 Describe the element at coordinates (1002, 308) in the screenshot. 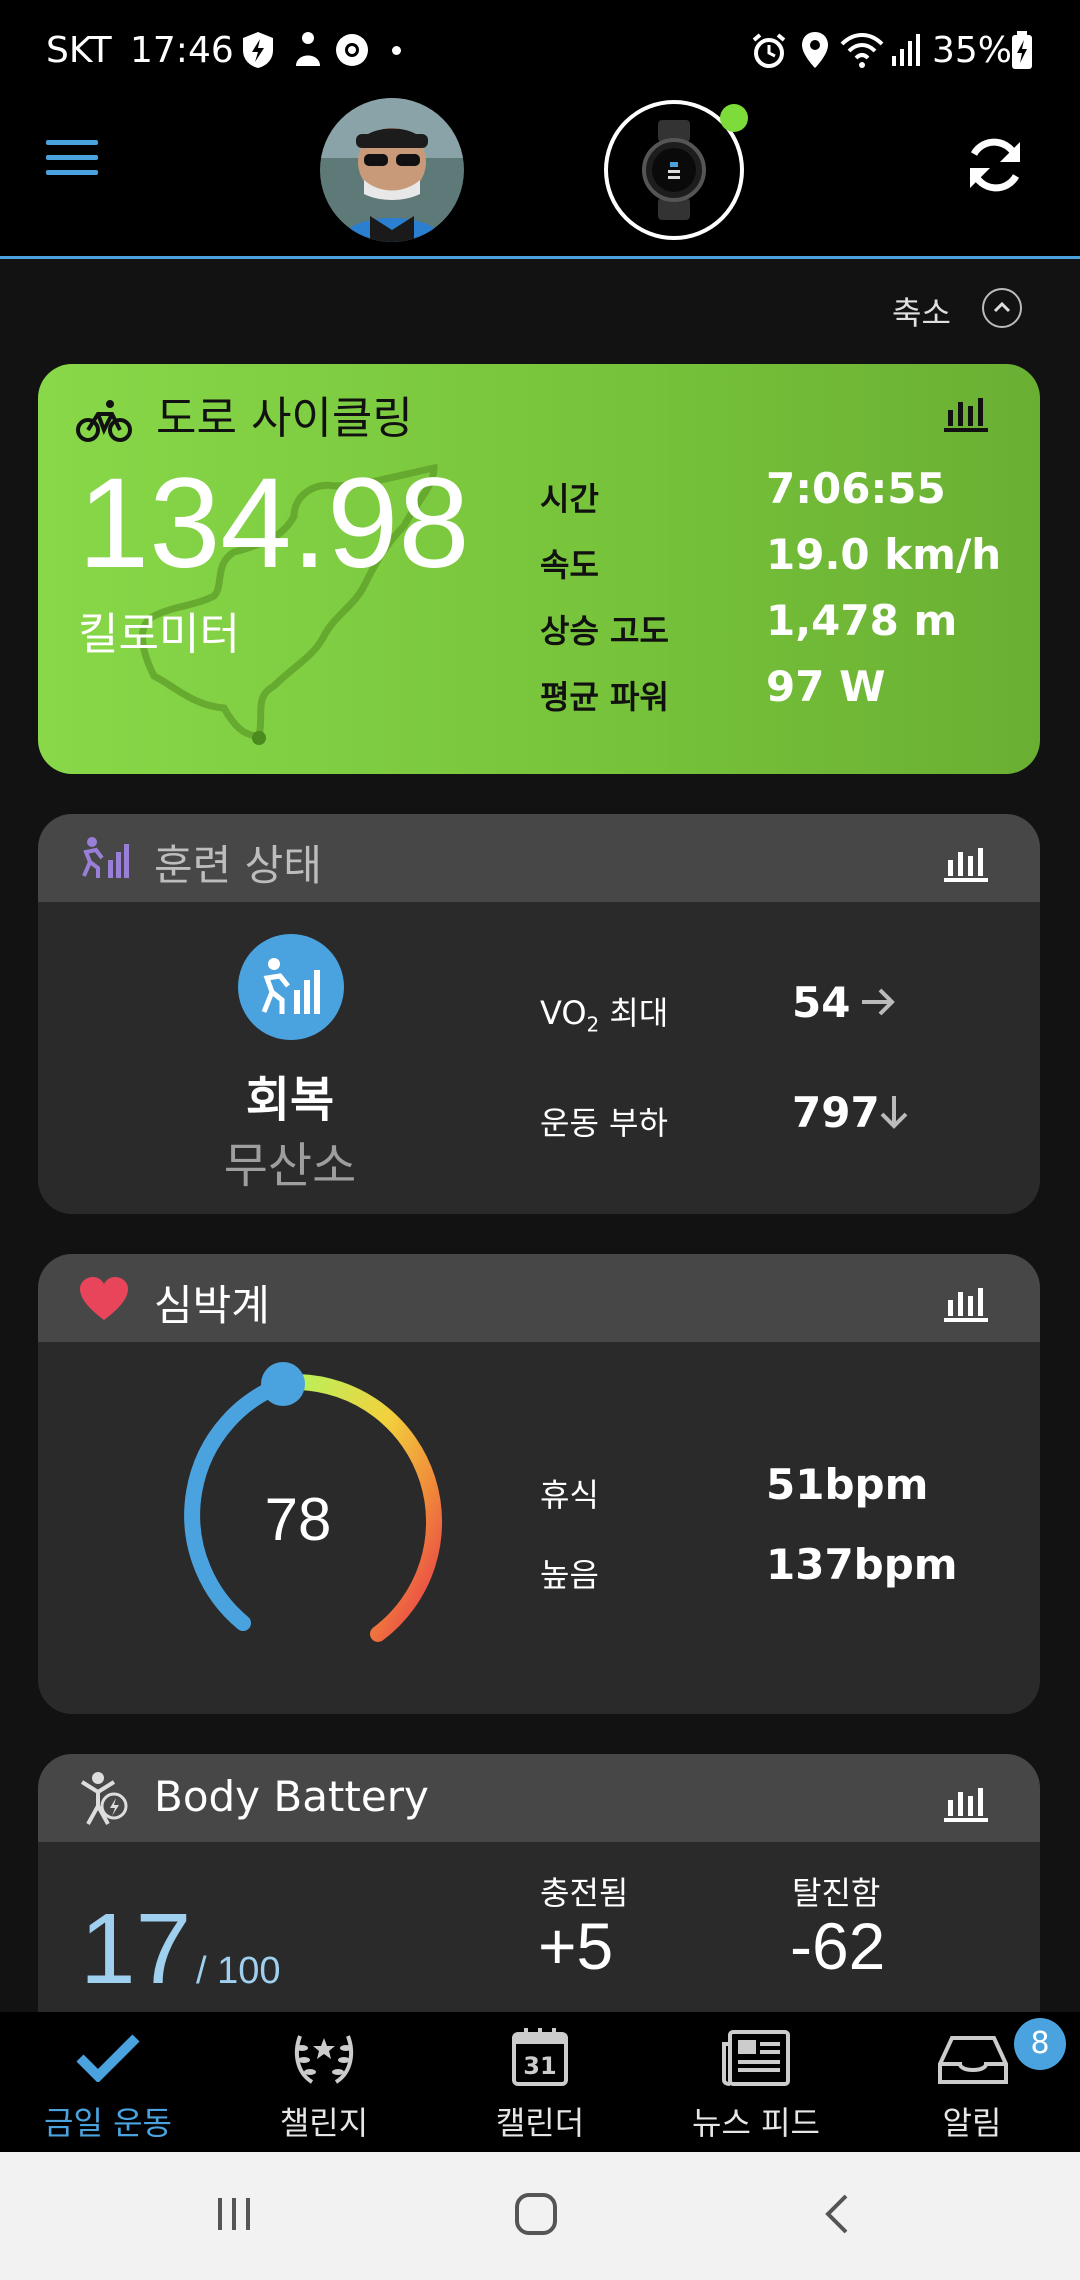

I see `chevron-up-icon` at that location.